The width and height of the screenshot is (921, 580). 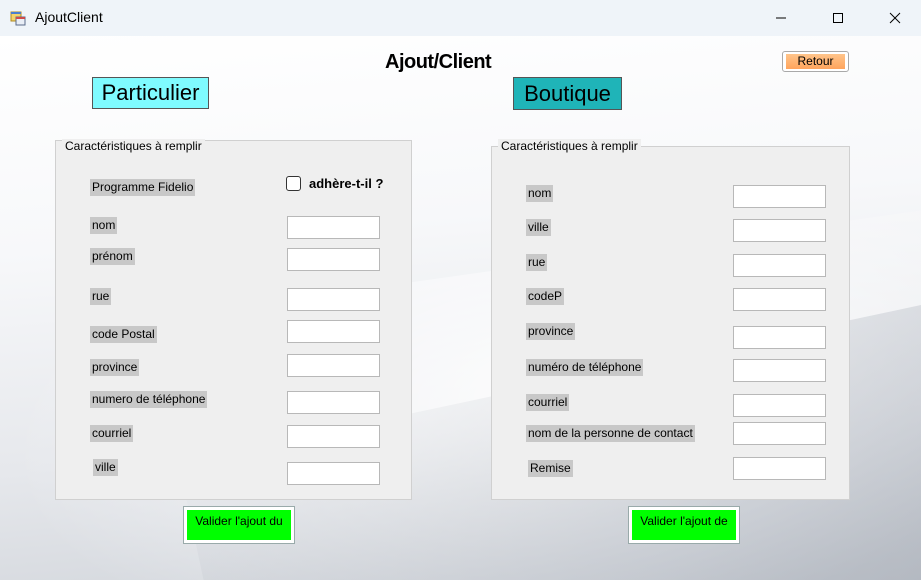 I want to click on boutique-nom-input, so click(x=779, y=196).